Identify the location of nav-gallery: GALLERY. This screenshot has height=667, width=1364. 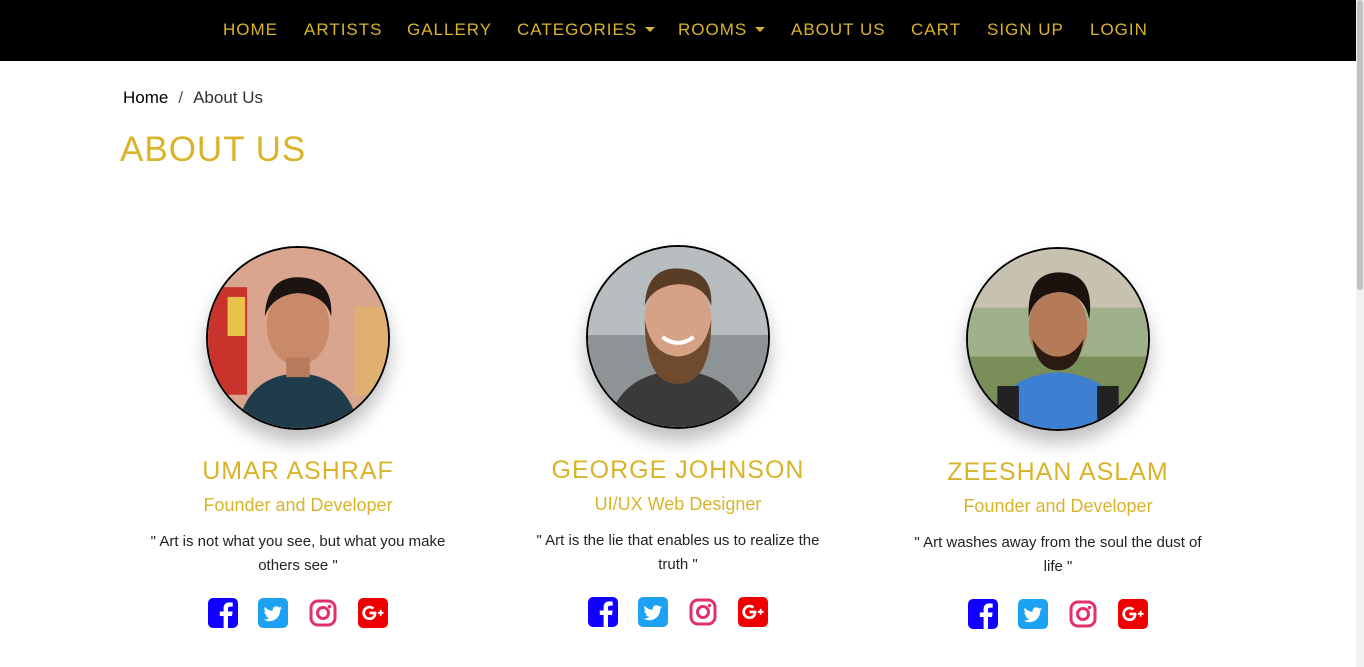
(449, 30).